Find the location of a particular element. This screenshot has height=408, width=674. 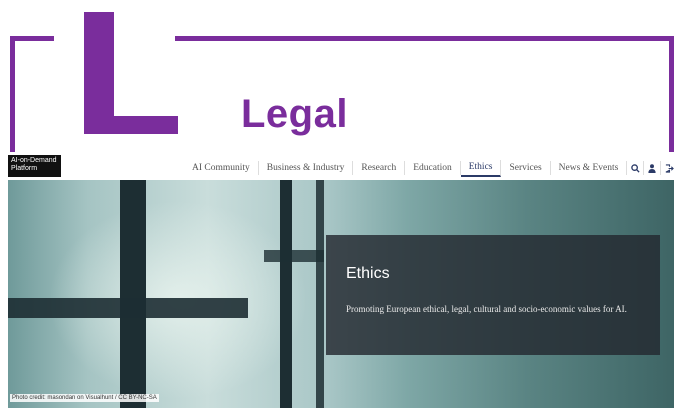

search-icon is located at coordinates (636, 168).